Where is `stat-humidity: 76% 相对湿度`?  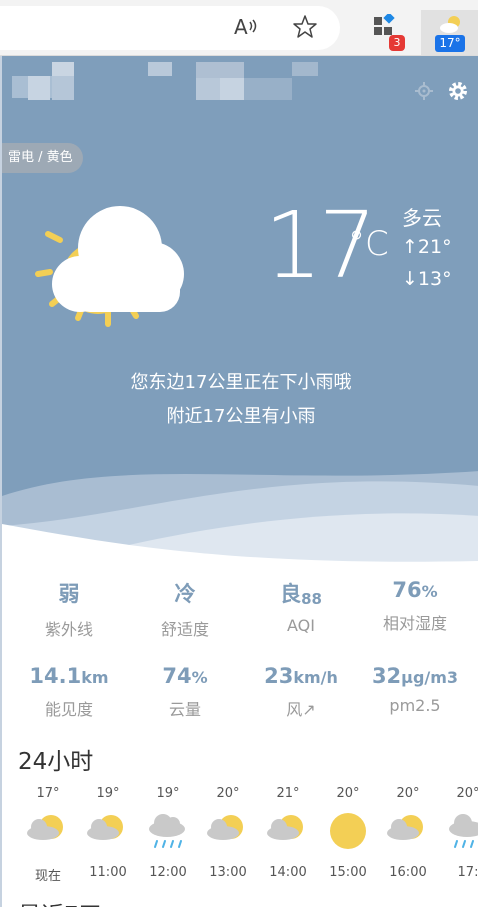
stat-humidity: 76% 相对湿度 is located at coordinates (414, 605).